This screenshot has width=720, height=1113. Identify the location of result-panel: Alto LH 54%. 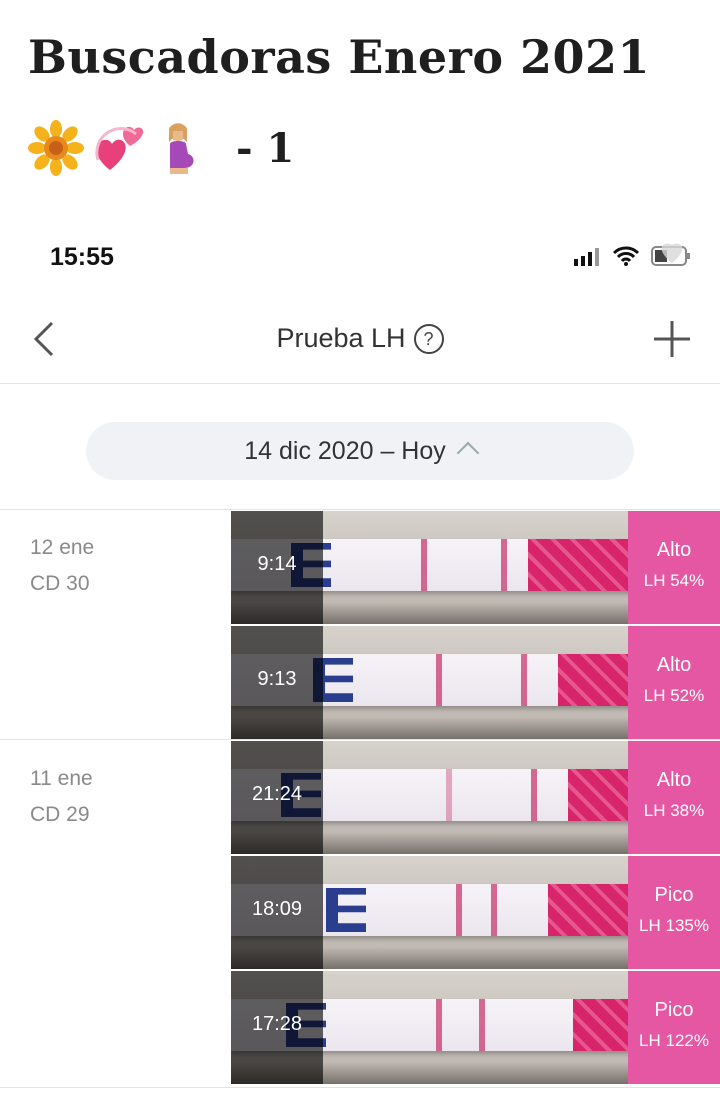
(674, 567).